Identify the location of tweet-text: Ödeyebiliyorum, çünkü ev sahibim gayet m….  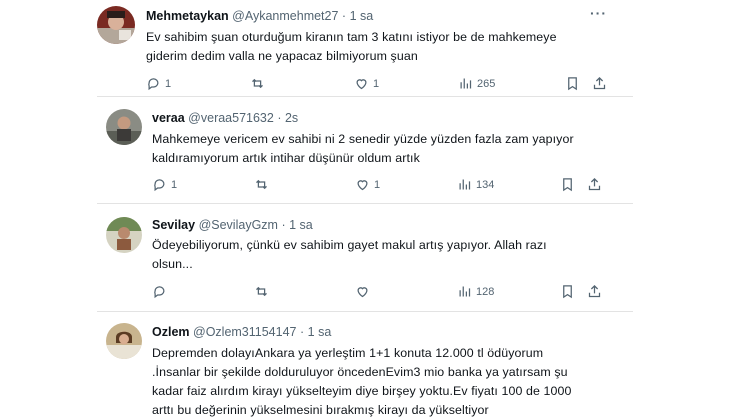
(349, 255).